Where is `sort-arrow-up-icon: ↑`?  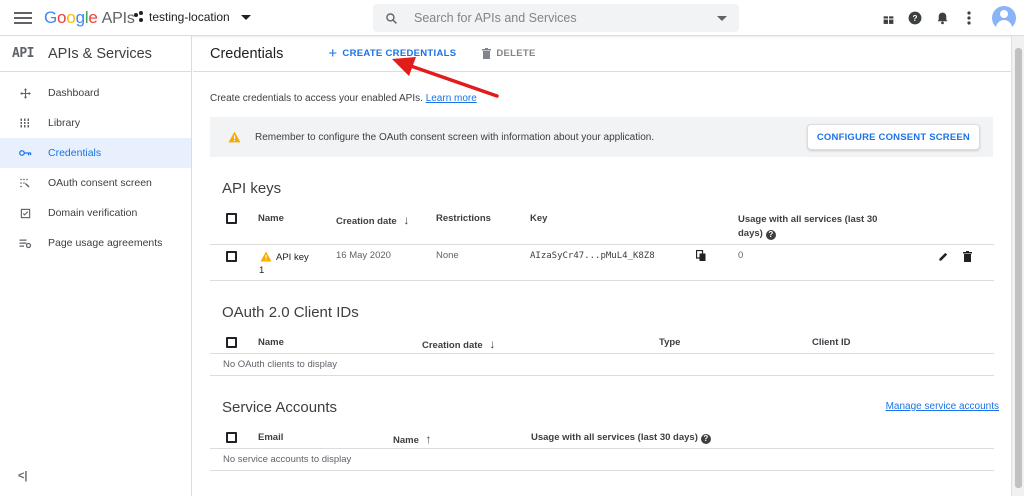
sort-arrow-up-icon: ↑ is located at coordinates (428, 439).